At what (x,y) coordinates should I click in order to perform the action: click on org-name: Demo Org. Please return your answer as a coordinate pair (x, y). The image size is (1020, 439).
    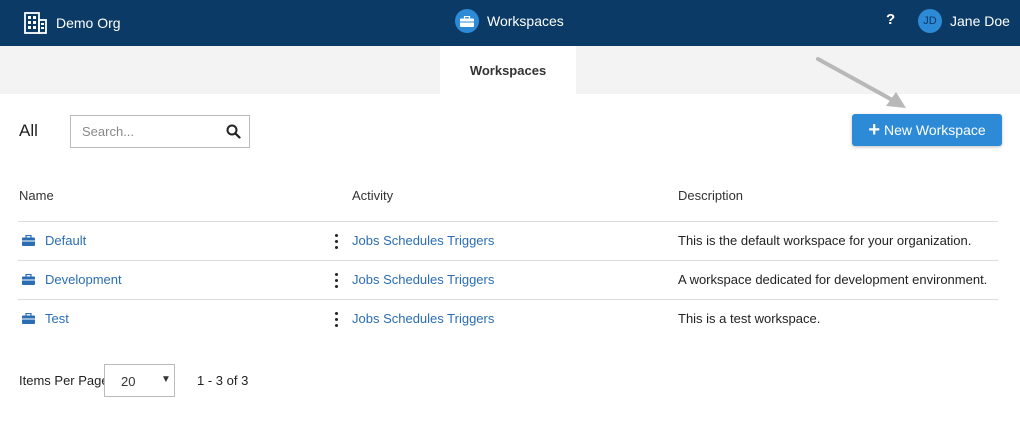
    Looking at the image, I should click on (88, 23).